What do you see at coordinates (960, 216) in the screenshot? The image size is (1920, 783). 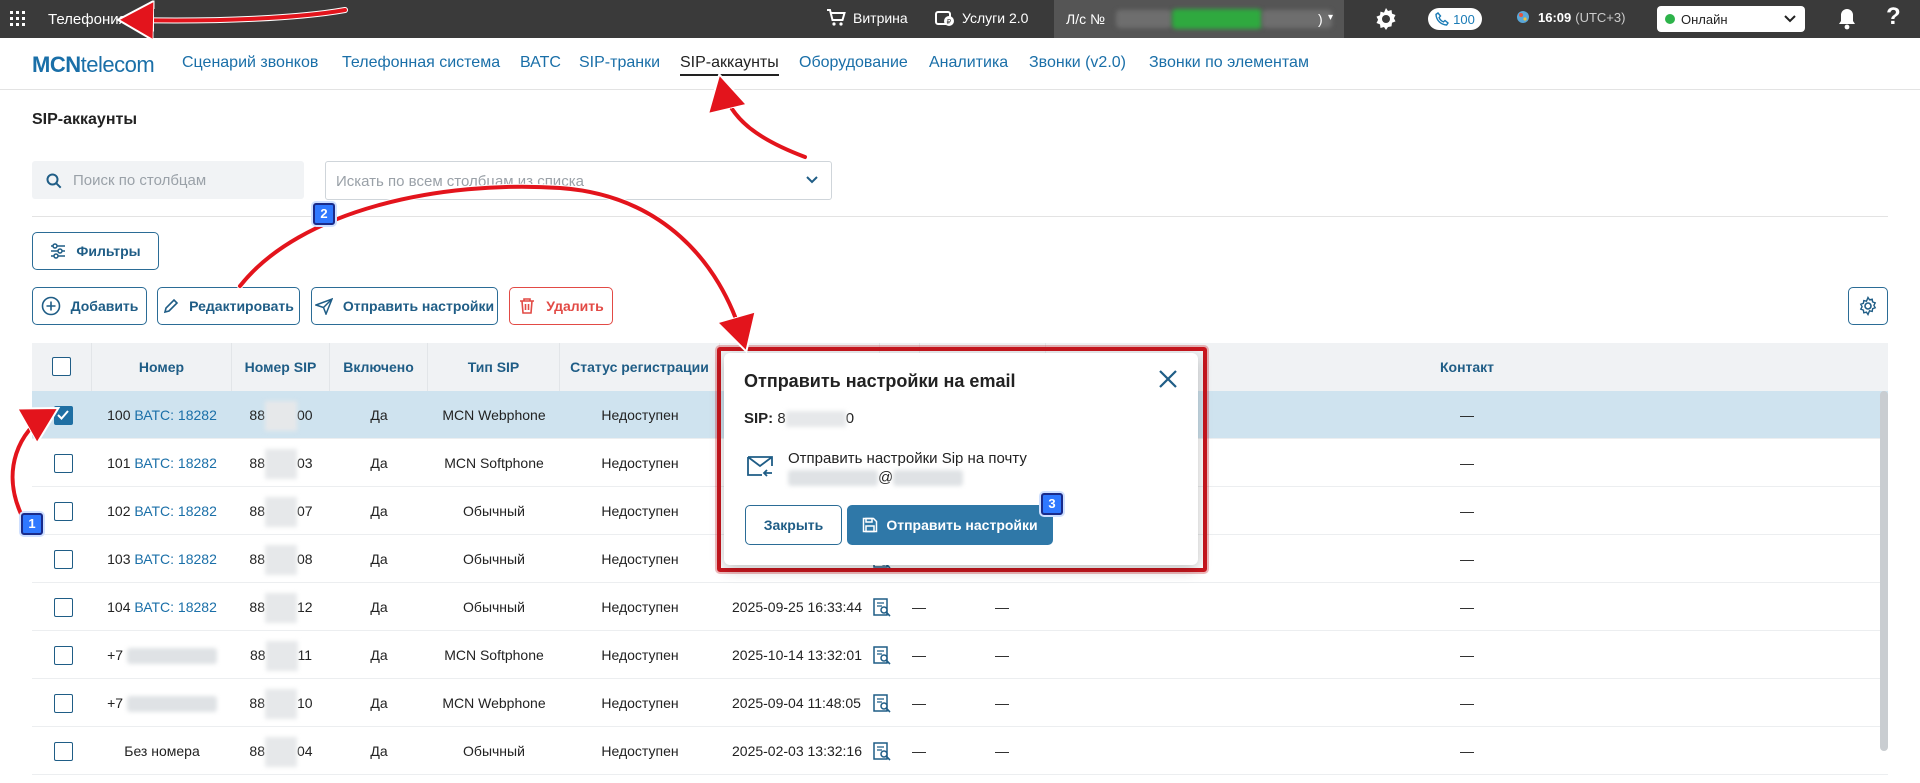 I see `search-divider` at bounding box center [960, 216].